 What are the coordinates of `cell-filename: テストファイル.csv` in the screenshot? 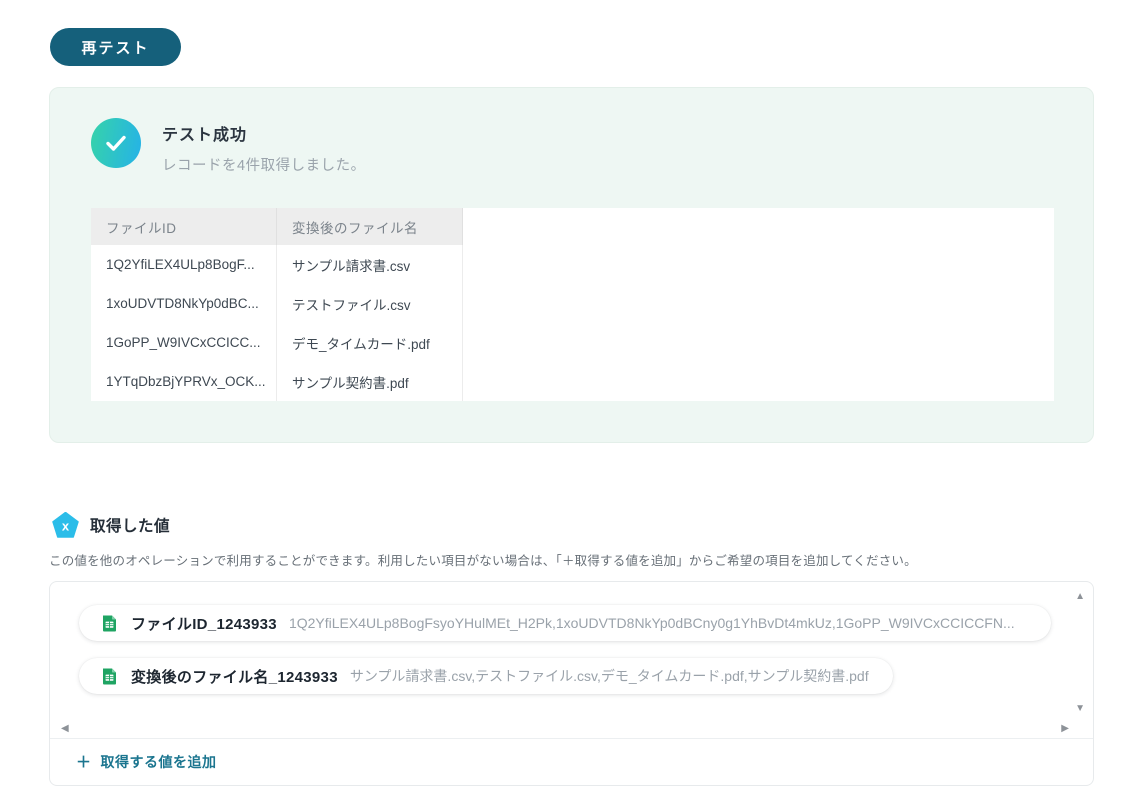 It's located at (370, 303).